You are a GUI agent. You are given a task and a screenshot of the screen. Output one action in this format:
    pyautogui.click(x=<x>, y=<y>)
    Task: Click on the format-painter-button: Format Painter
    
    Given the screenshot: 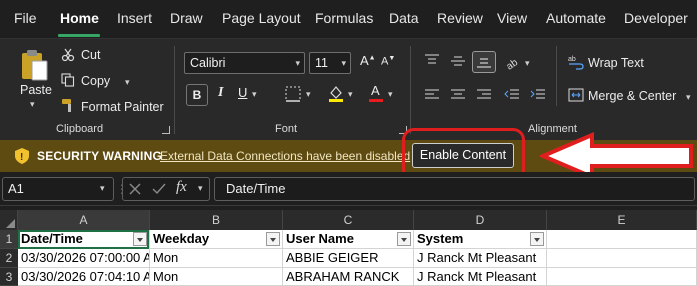 What is the action you would take?
    pyautogui.click(x=122, y=107)
    